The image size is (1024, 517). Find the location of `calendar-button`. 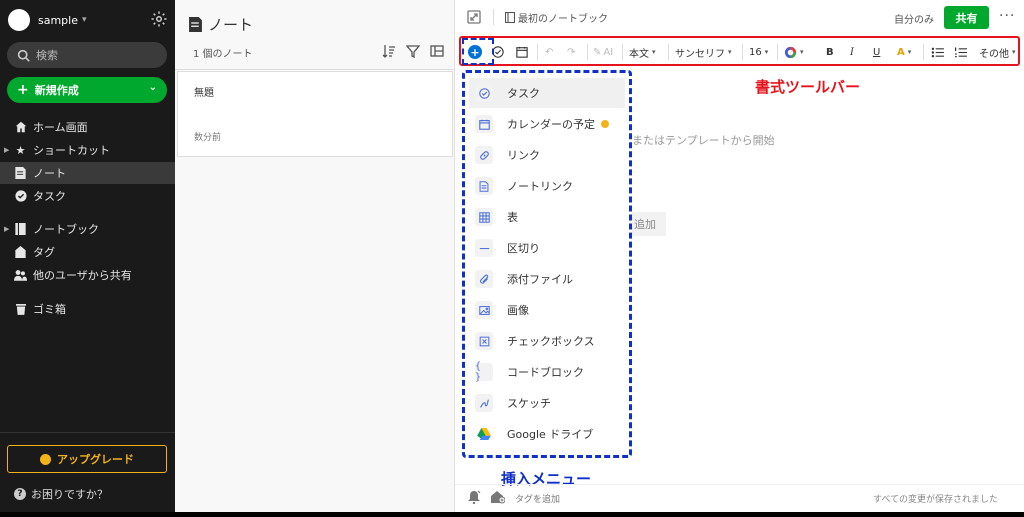

calendar-button is located at coordinates (522, 52).